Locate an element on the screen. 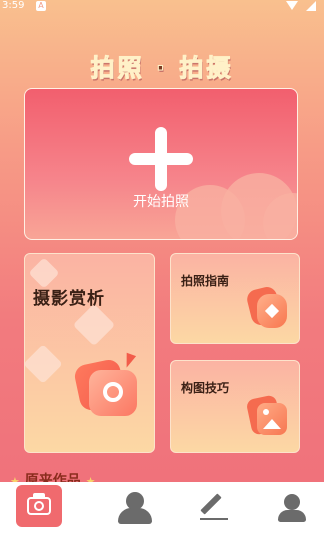 This screenshot has height=534, width=324. card-title: 构图技巧 is located at coordinates (205, 388).